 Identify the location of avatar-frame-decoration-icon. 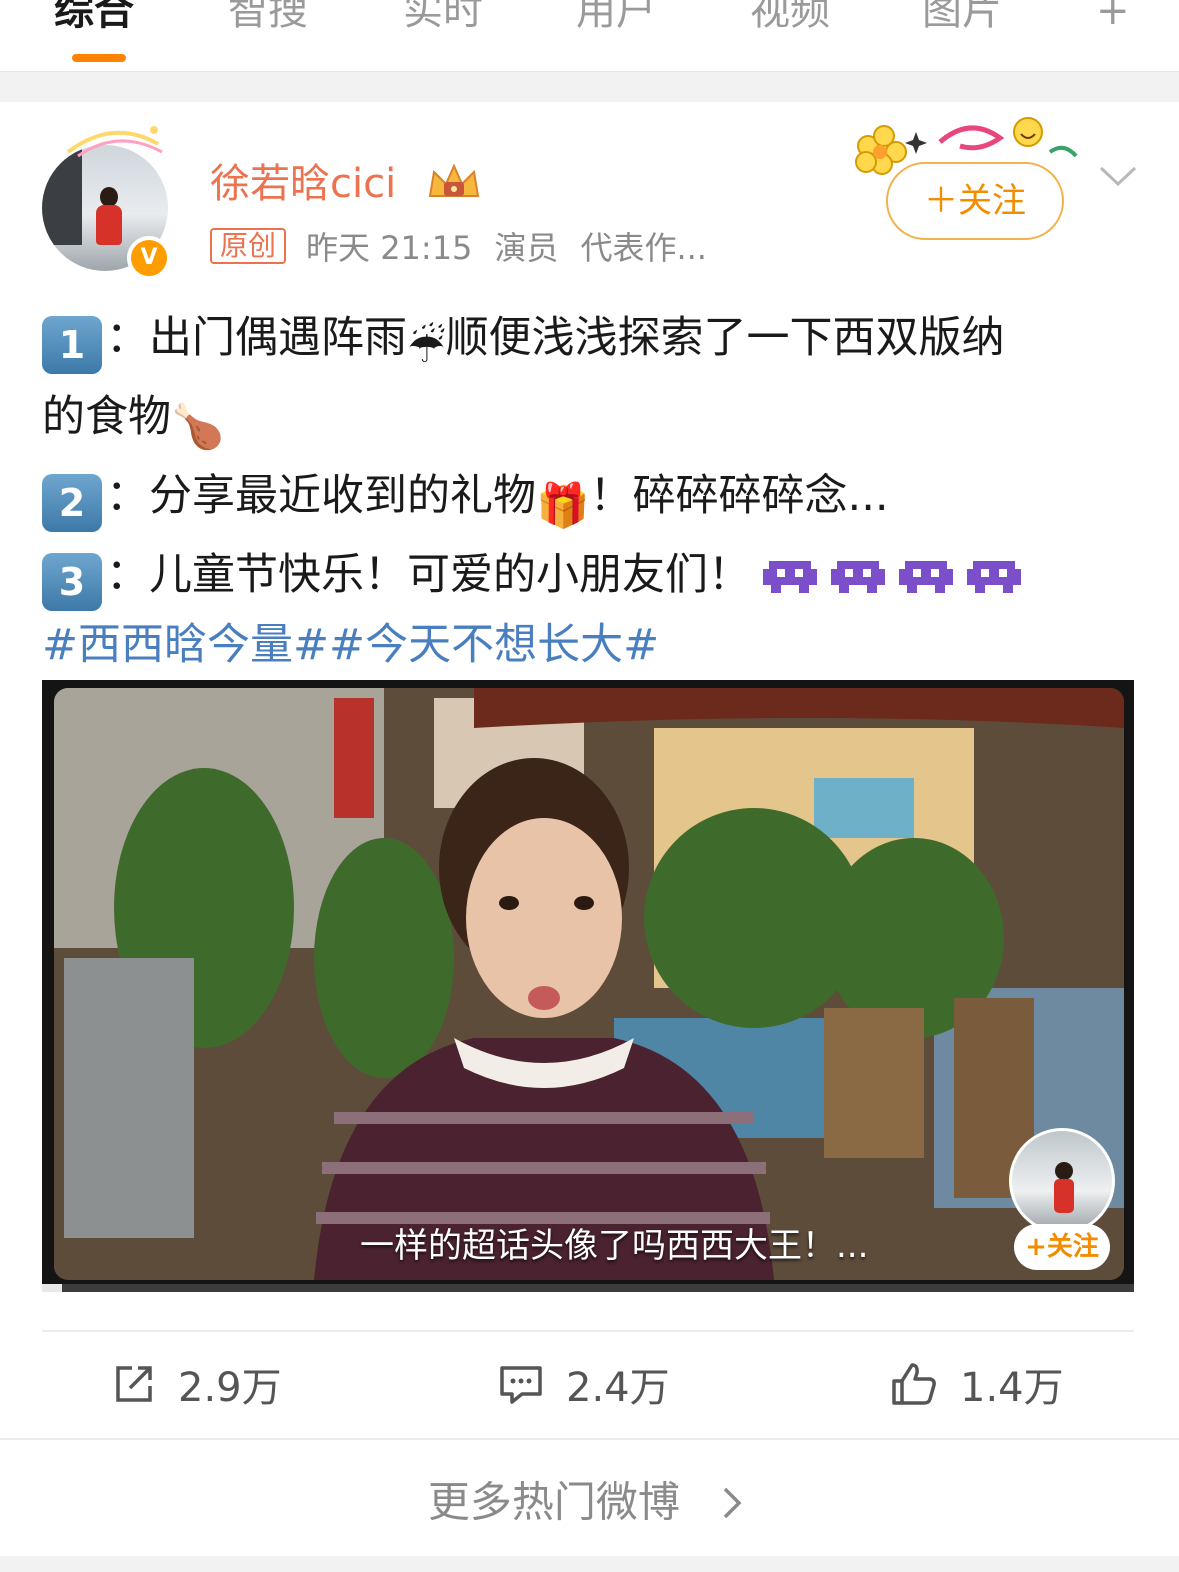
(114, 142).